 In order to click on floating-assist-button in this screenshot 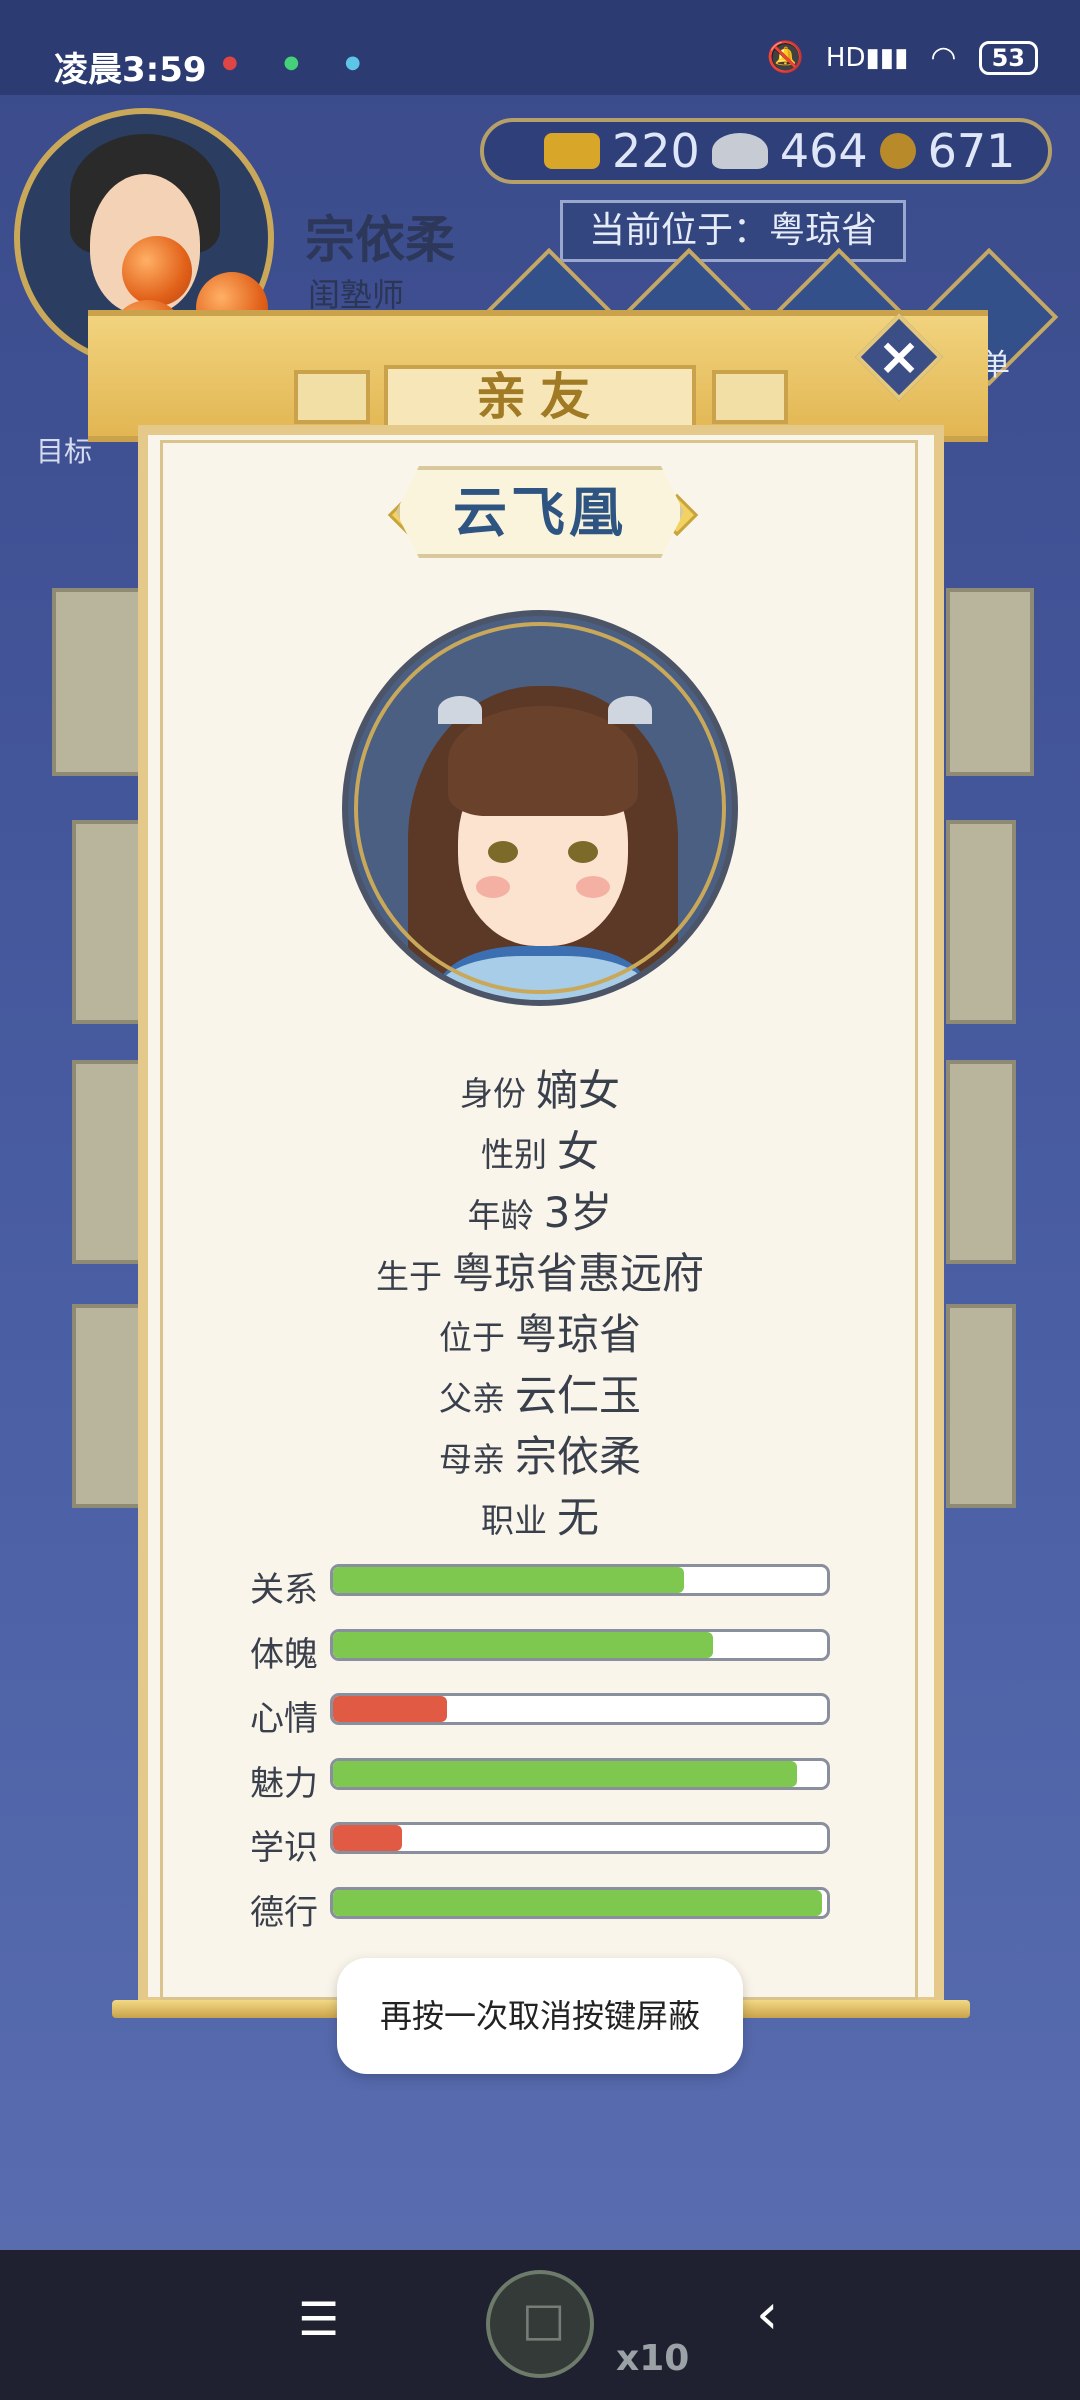, I will do `click(540, 2324)`.